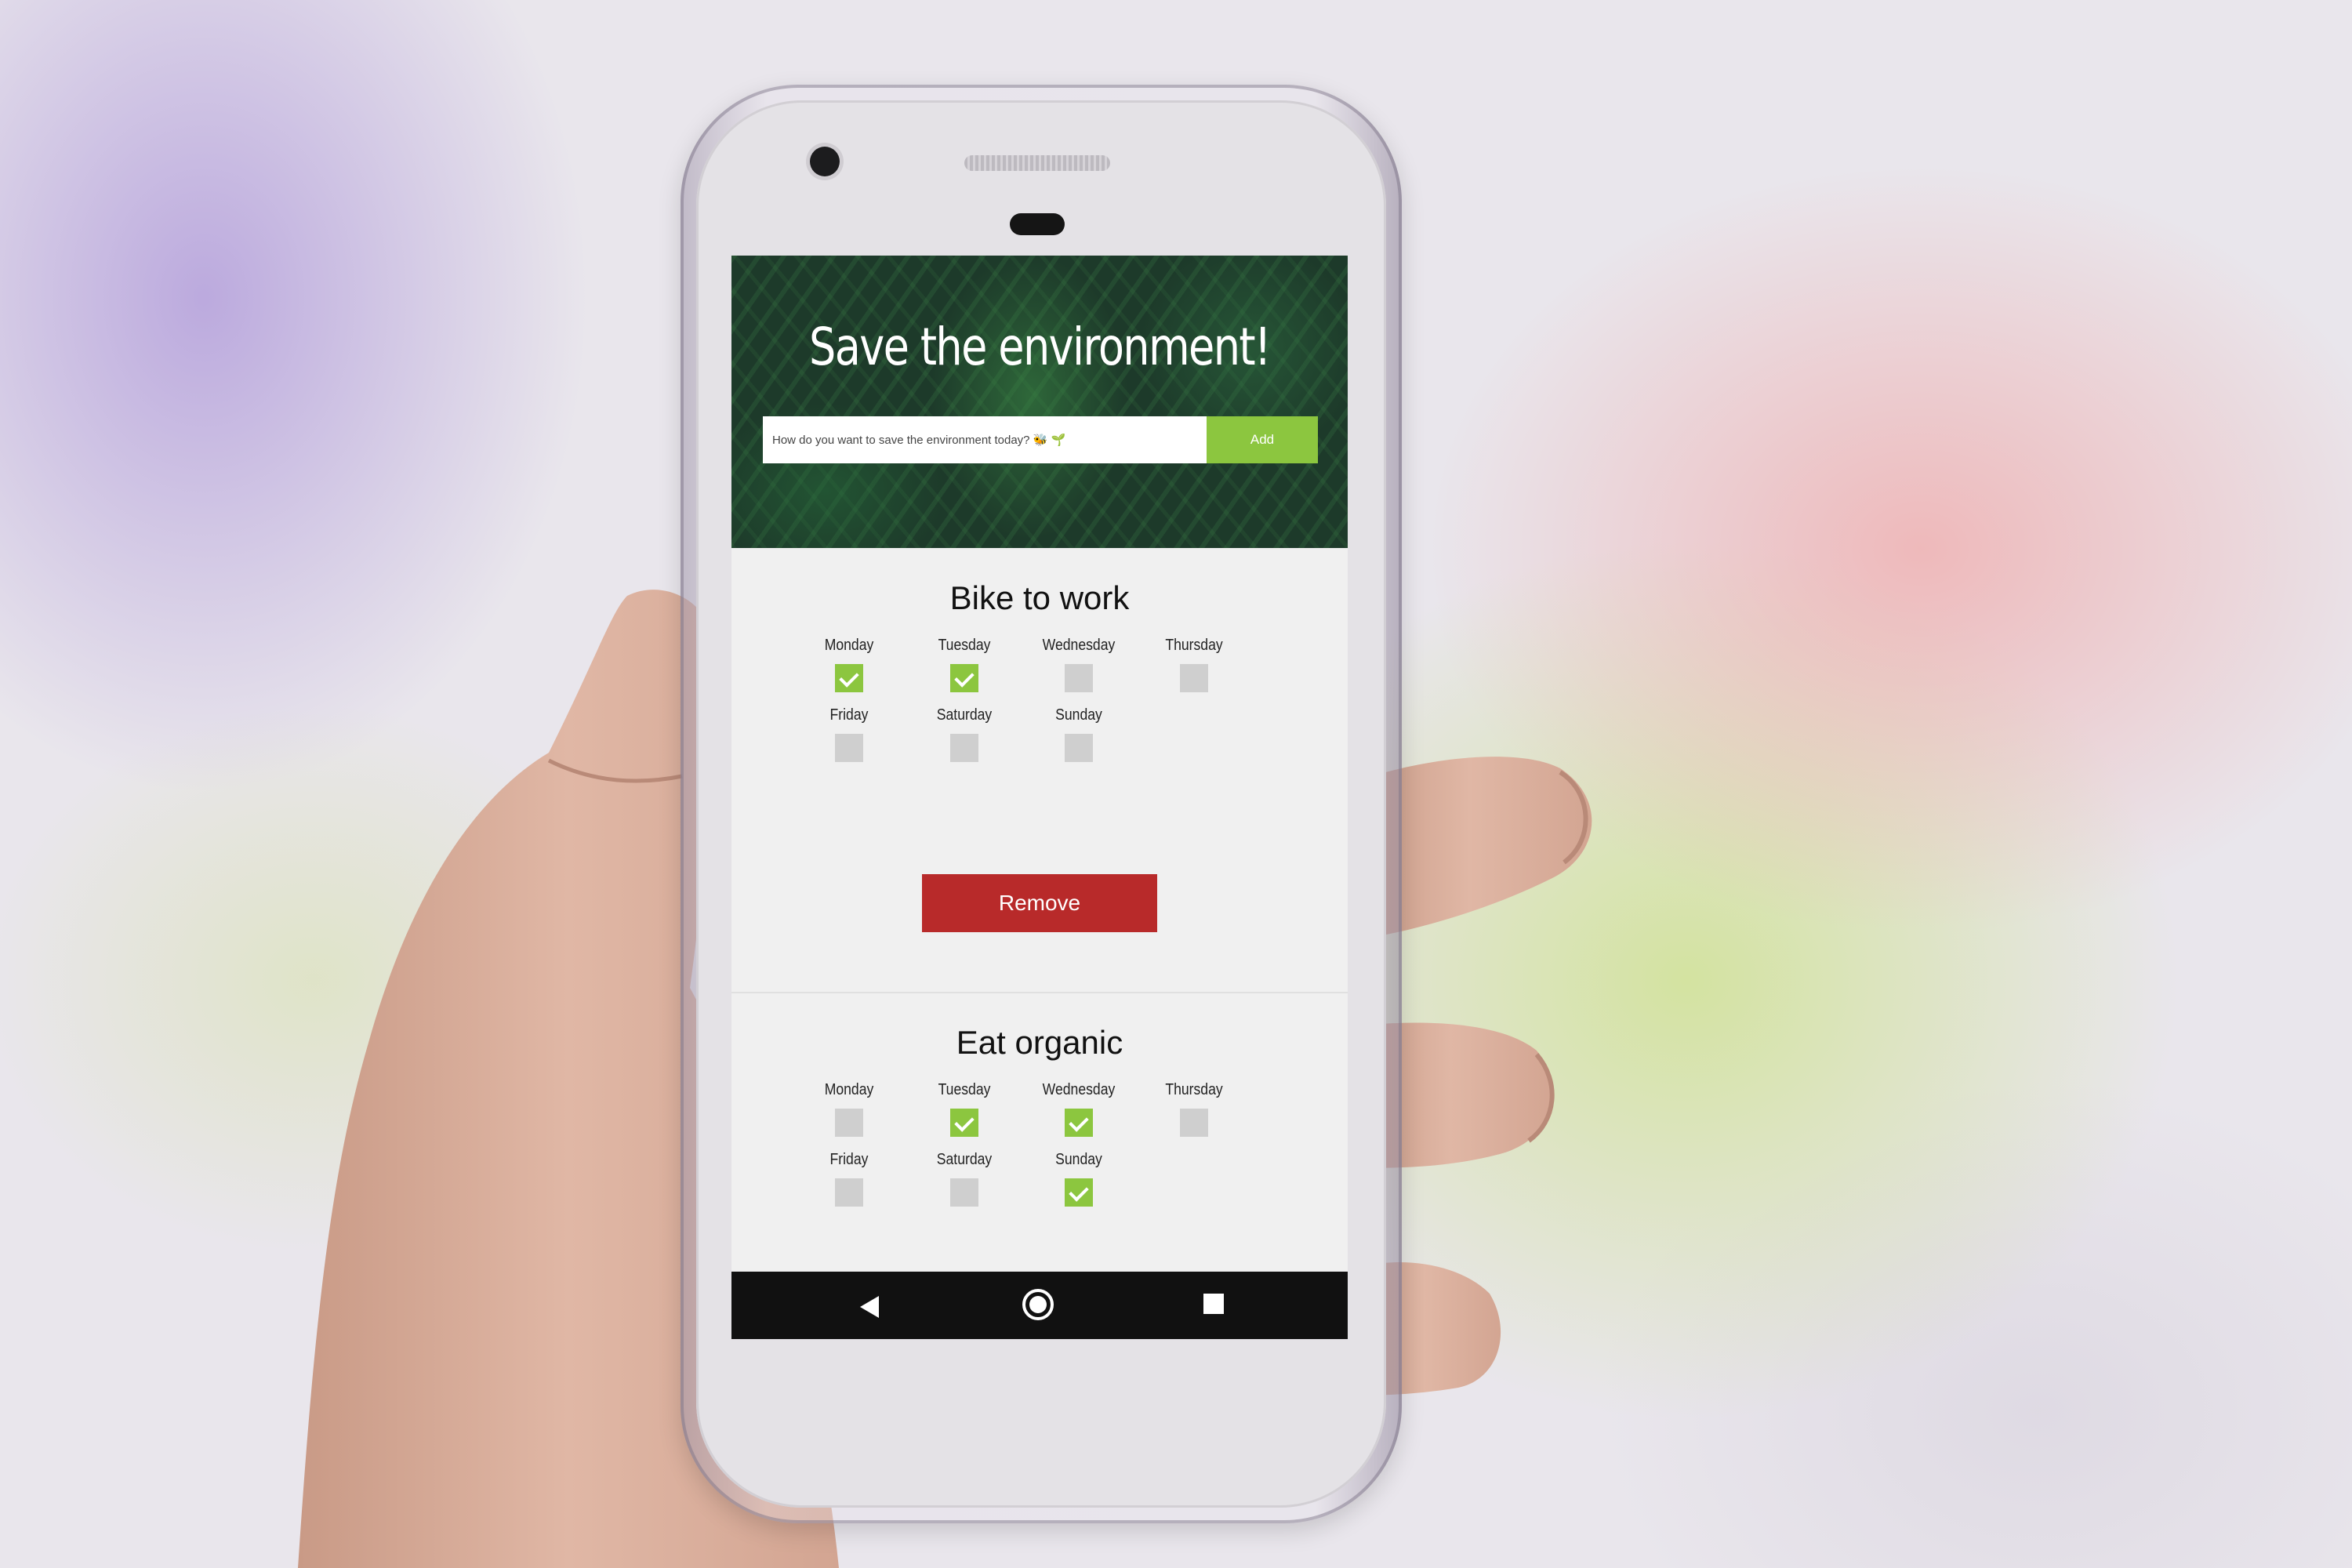 The height and width of the screenshot is (1568, 2352). I want to click on front-camera-icon, so click(825, 161).